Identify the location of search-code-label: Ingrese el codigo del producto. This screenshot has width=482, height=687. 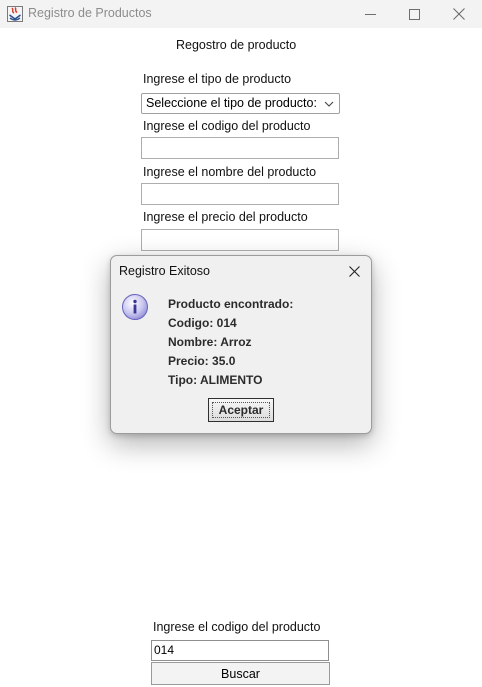
(237, 627).